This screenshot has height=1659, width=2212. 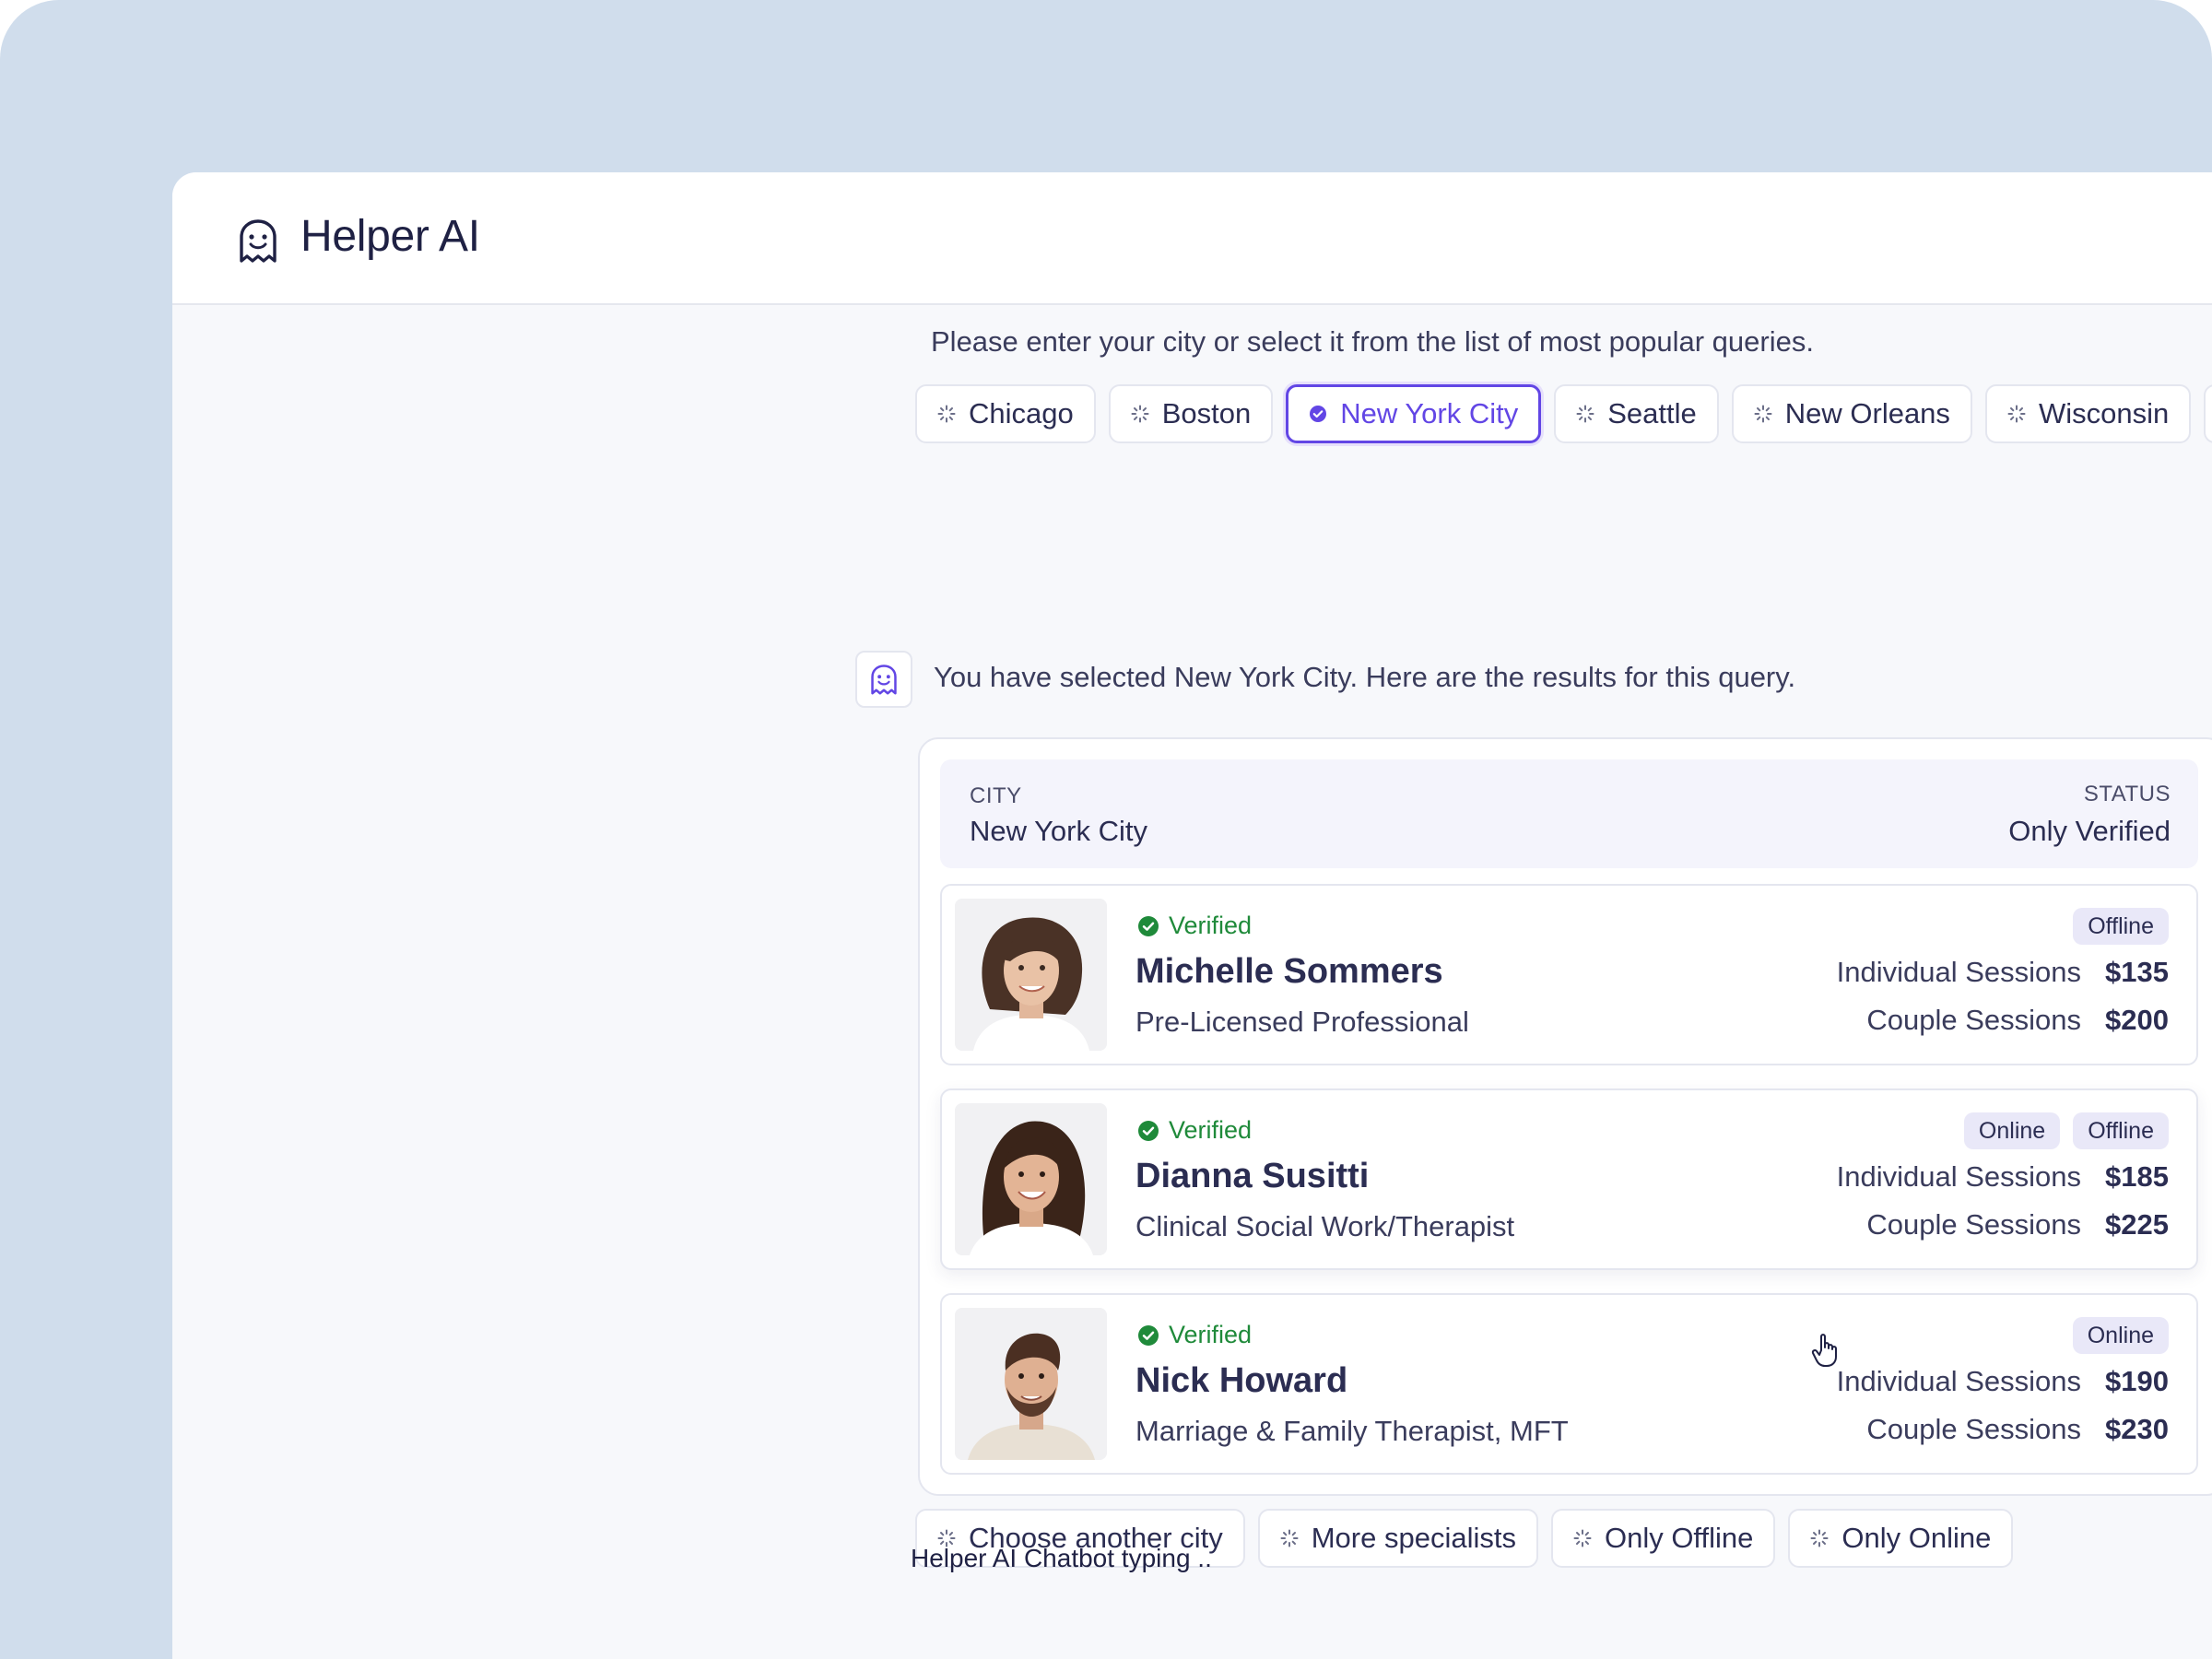 I want to click on chips-next-button, so click(x=2208, y=413).